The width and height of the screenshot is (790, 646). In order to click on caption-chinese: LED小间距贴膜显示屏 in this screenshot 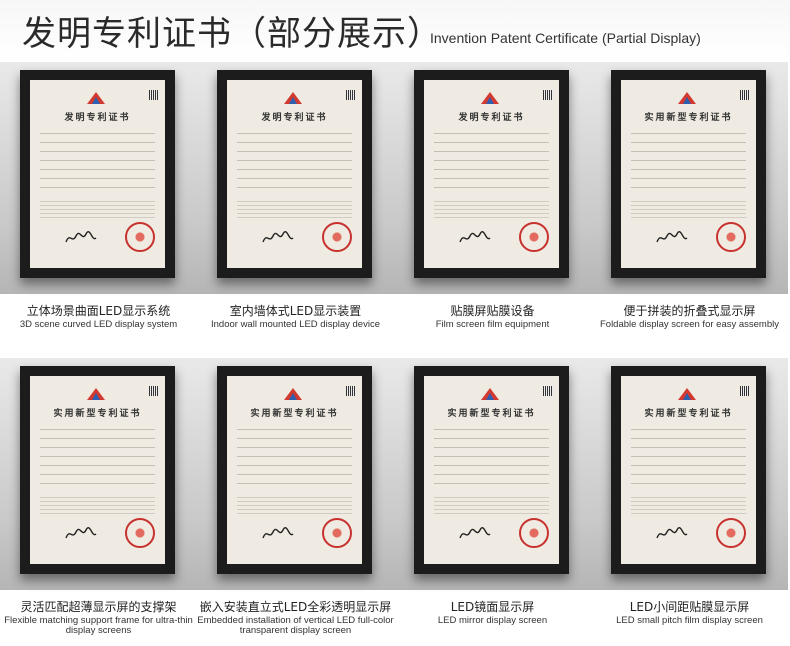, I will do `click(689, 607)`.